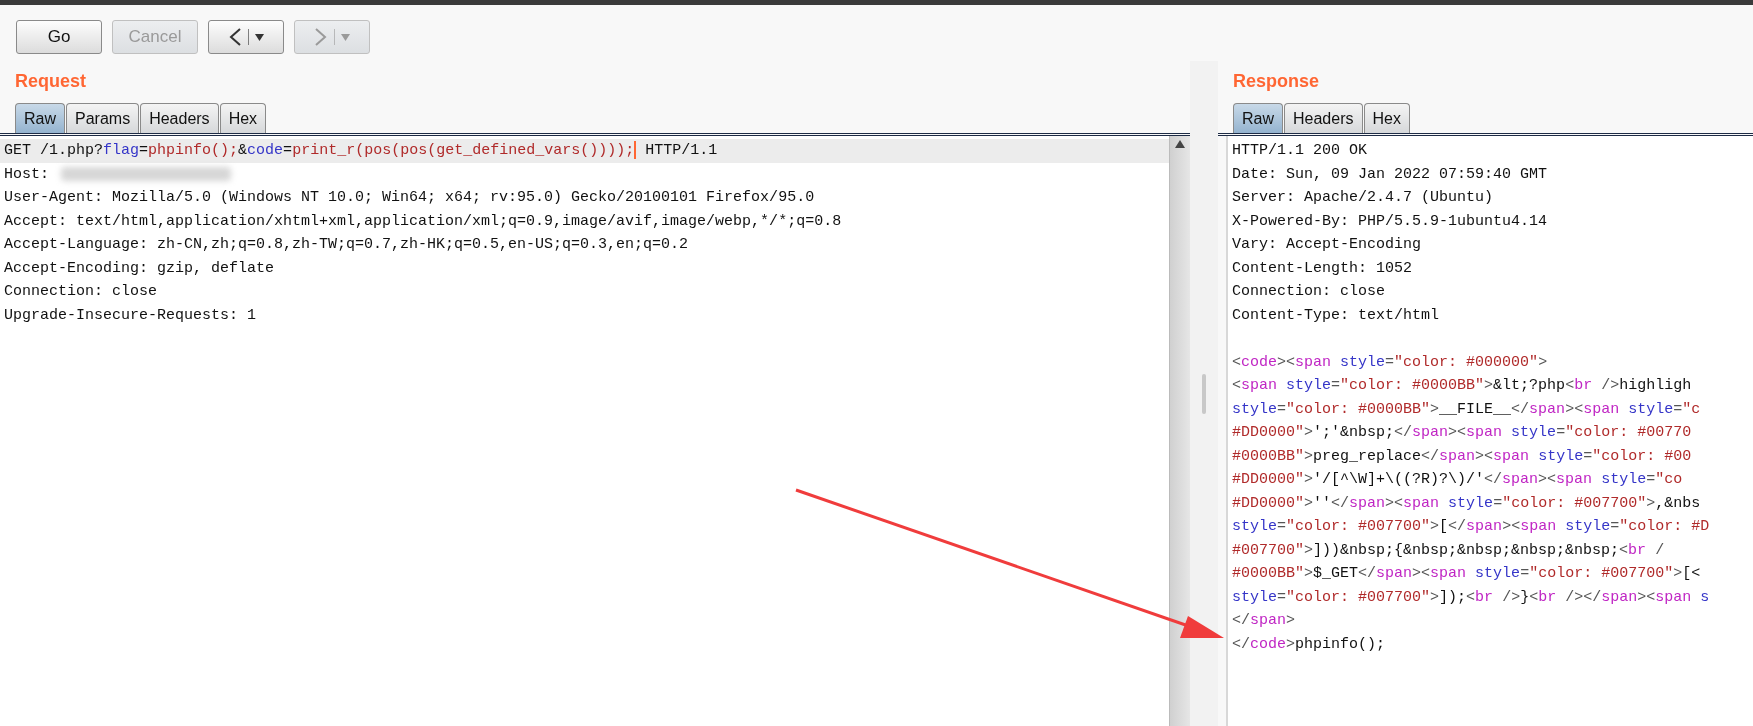 The image size is (1753, 726). I want to click on code-line: Server: Apache/2.4.7 (Ubuntu), so click(1363, 198).